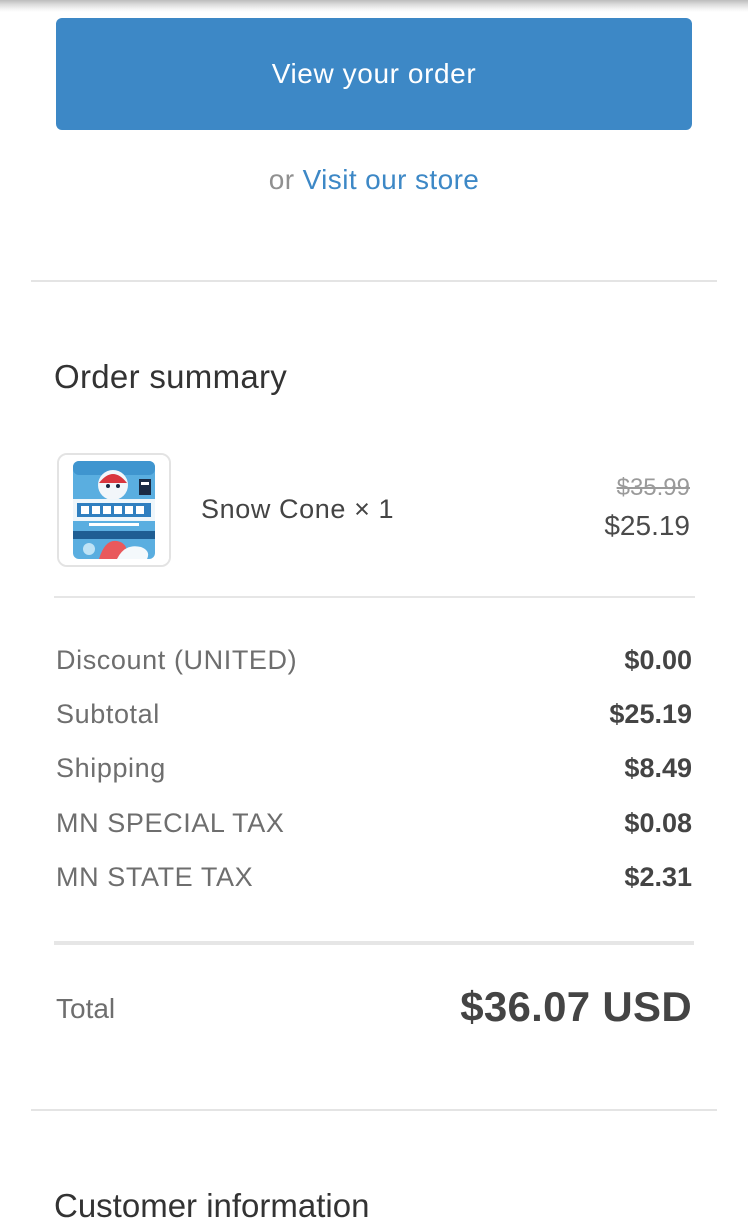 The height and width of the screenshot is (1225, 748). I want to click on discount-row: Discount (UNITED) $0.00, so click(374, 662).